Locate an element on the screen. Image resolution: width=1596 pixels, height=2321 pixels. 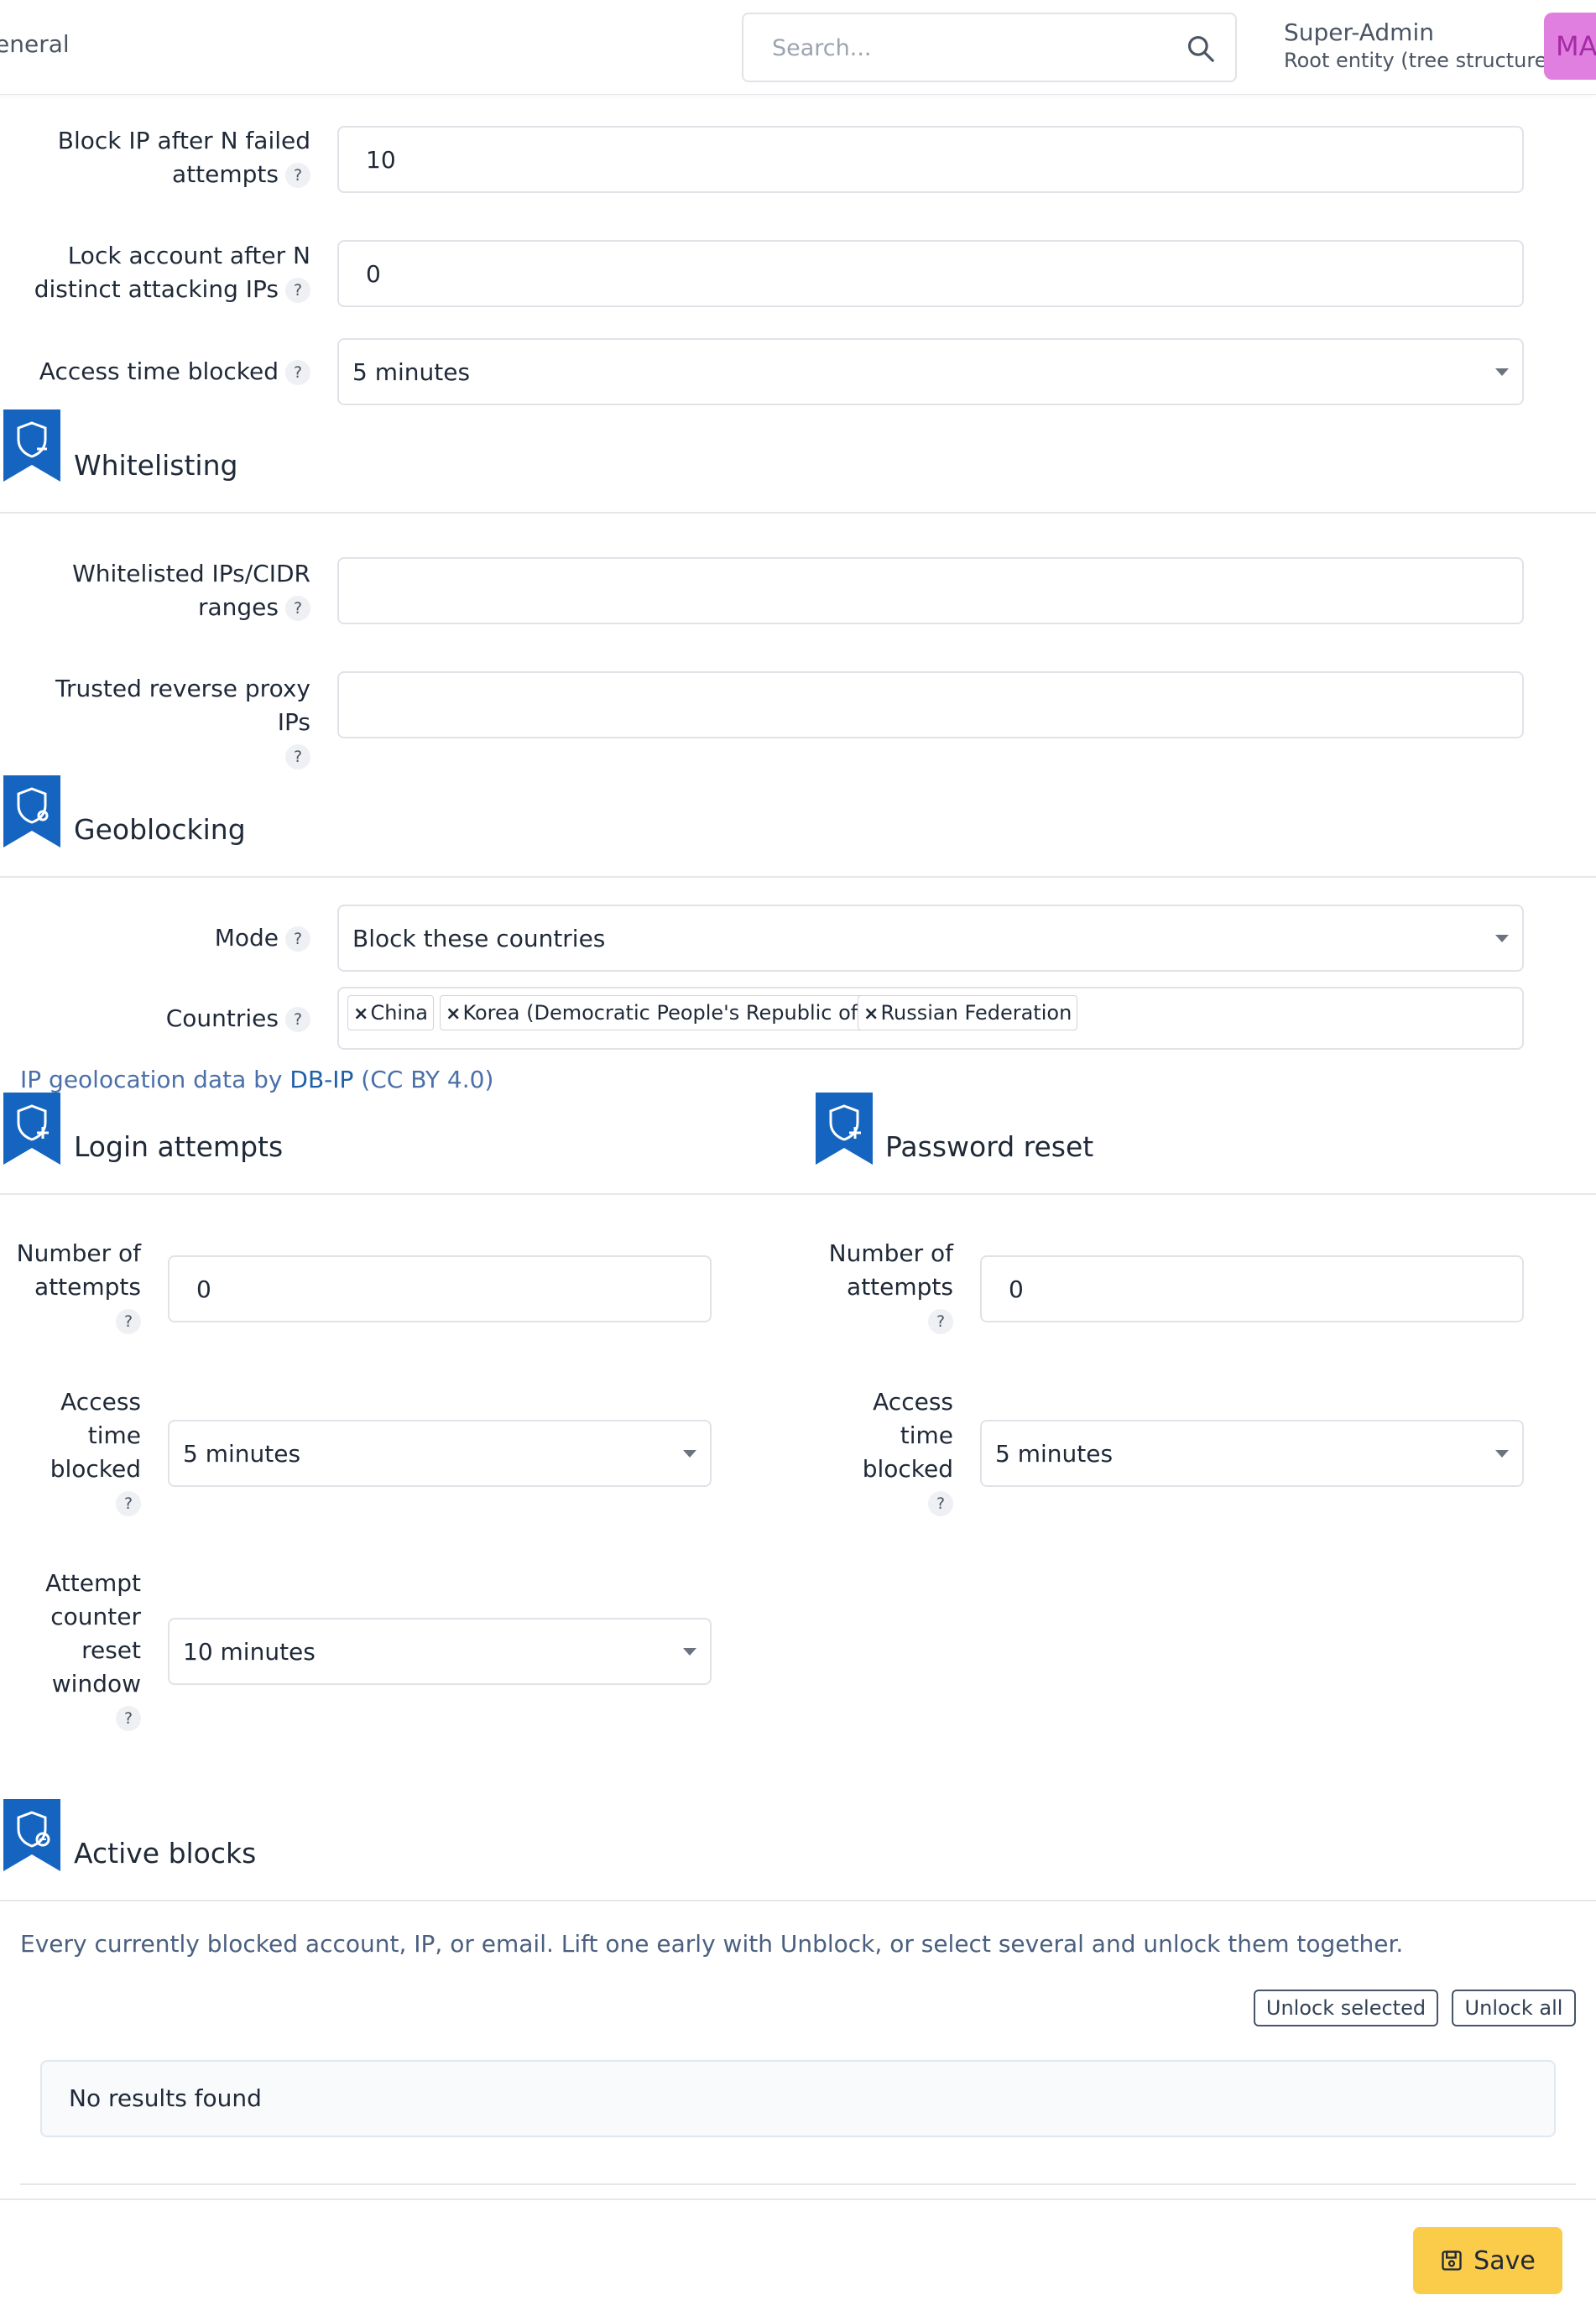
section-title-whitelisting: Whitelisting is located at coordinates (156, 465).